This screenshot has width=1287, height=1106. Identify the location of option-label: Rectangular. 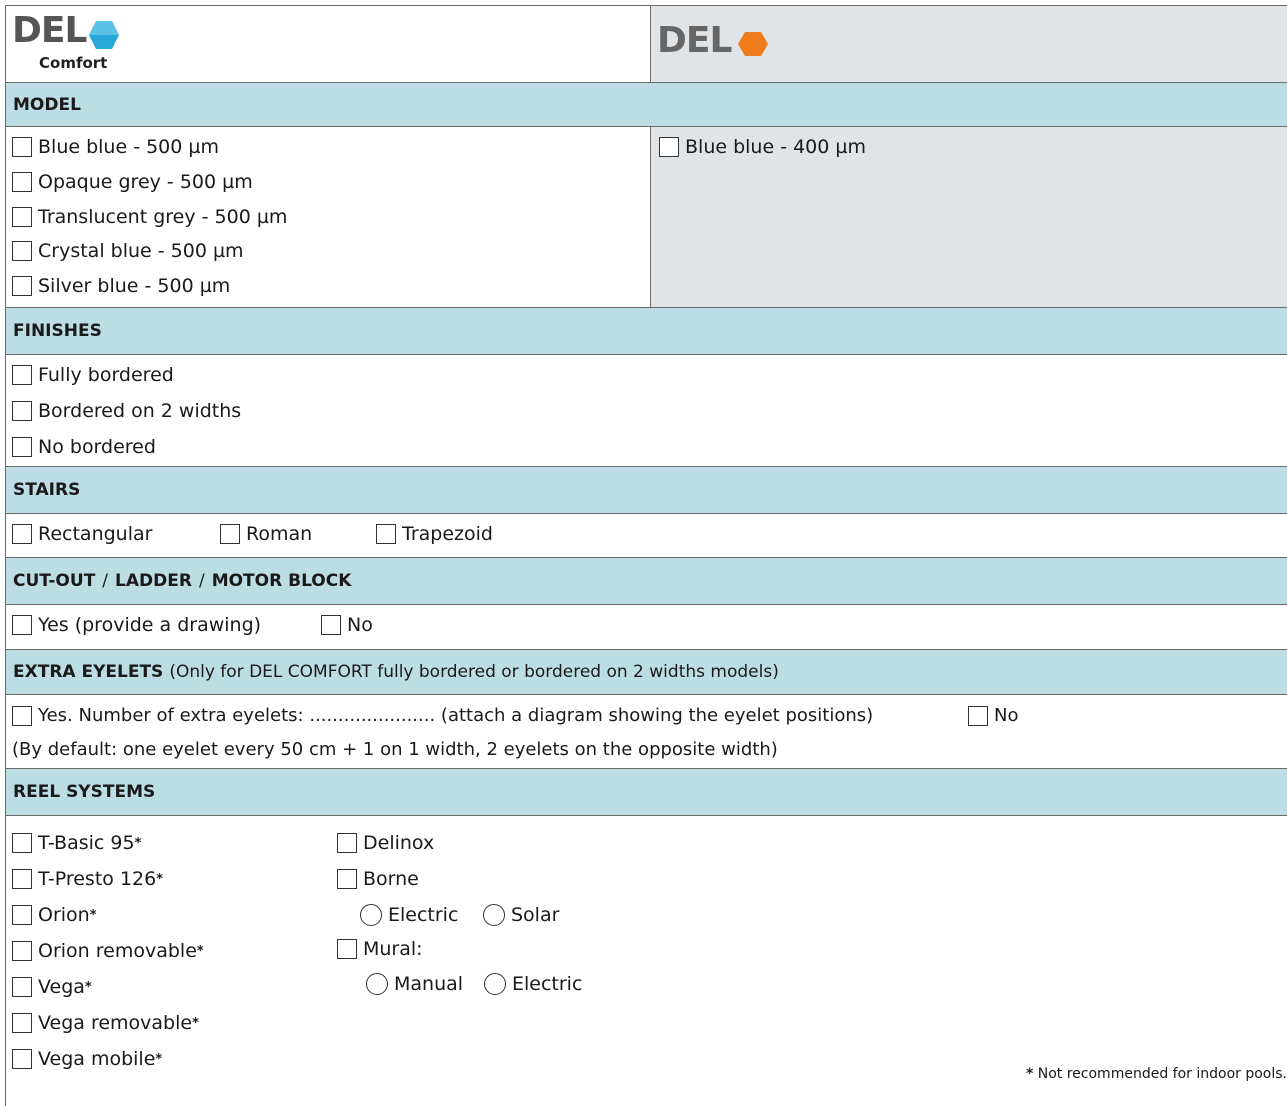
(95, 534).